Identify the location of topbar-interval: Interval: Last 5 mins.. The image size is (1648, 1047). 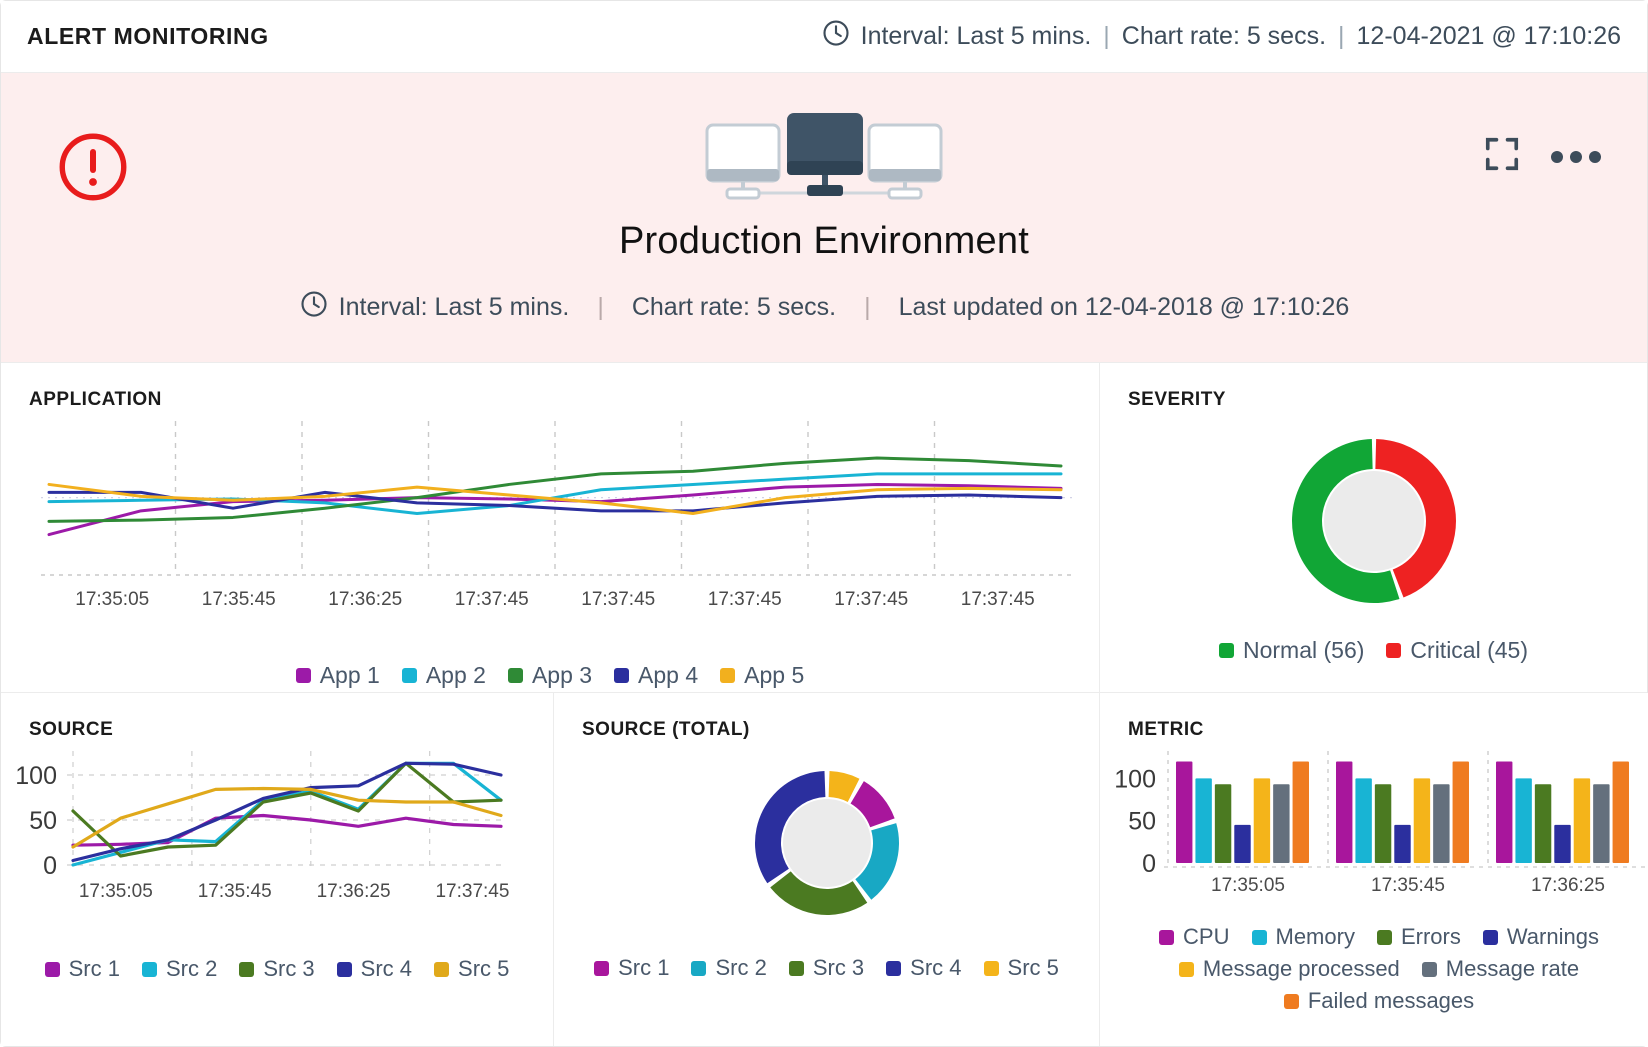
(976, 36).